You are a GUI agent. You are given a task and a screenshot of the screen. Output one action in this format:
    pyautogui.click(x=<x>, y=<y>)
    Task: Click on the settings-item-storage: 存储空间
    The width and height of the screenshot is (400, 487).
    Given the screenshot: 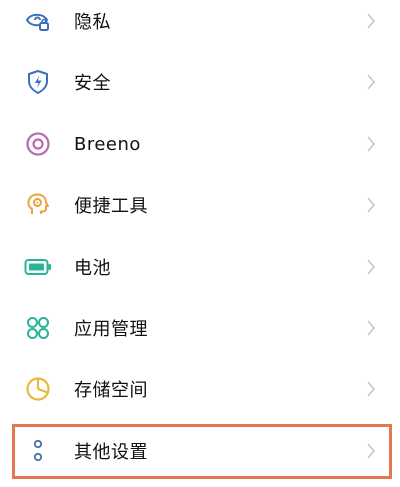 What is the action you would take?
    pyautogui.click(x=200, y=389)
    